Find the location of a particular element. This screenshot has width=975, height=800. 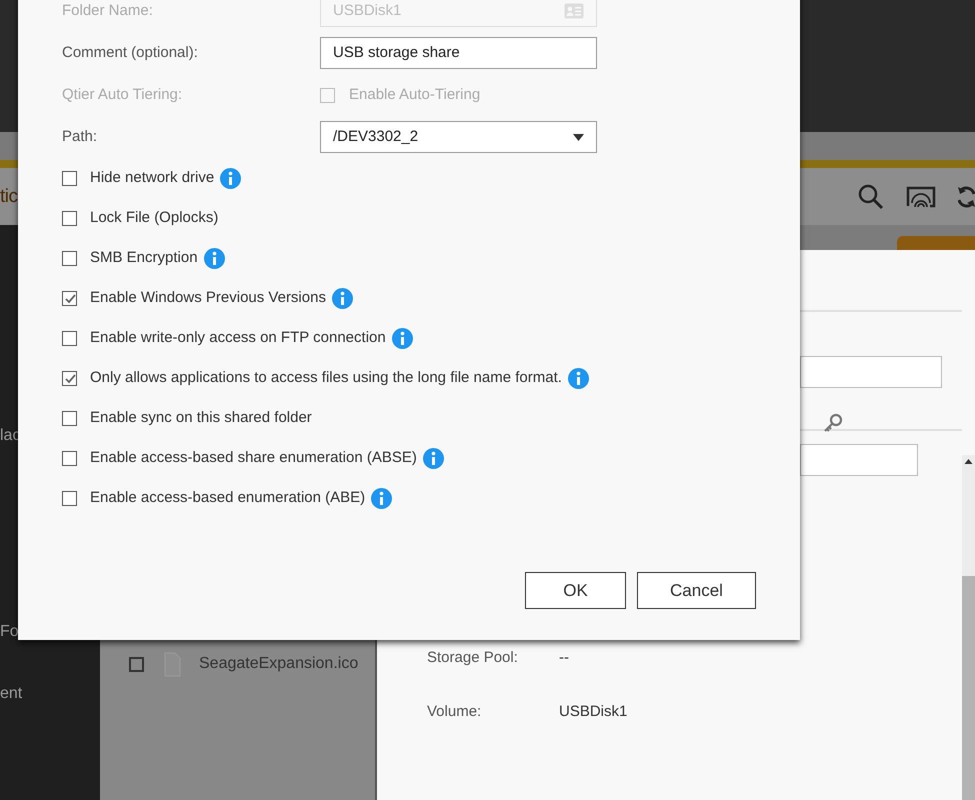

field-value: USBDisk1 is located at coordinates (593, 712).